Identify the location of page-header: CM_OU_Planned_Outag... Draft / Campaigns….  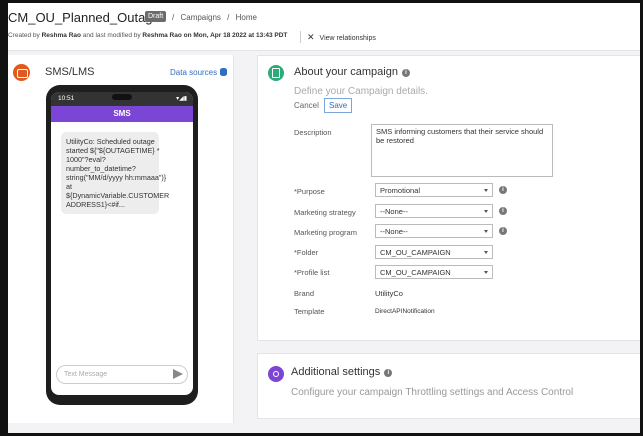
(324, 27).